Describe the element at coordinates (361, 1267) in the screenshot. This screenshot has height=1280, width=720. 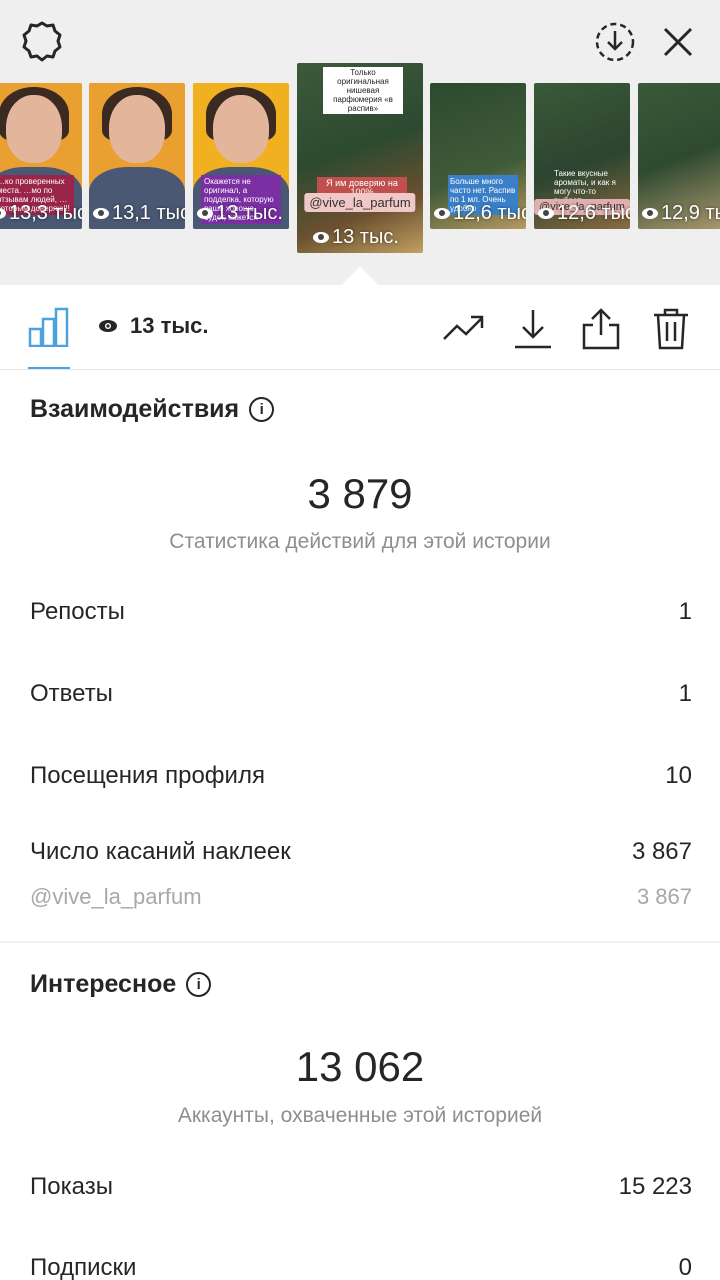
I see `stat-row-follows: Подписки 0` at that location.